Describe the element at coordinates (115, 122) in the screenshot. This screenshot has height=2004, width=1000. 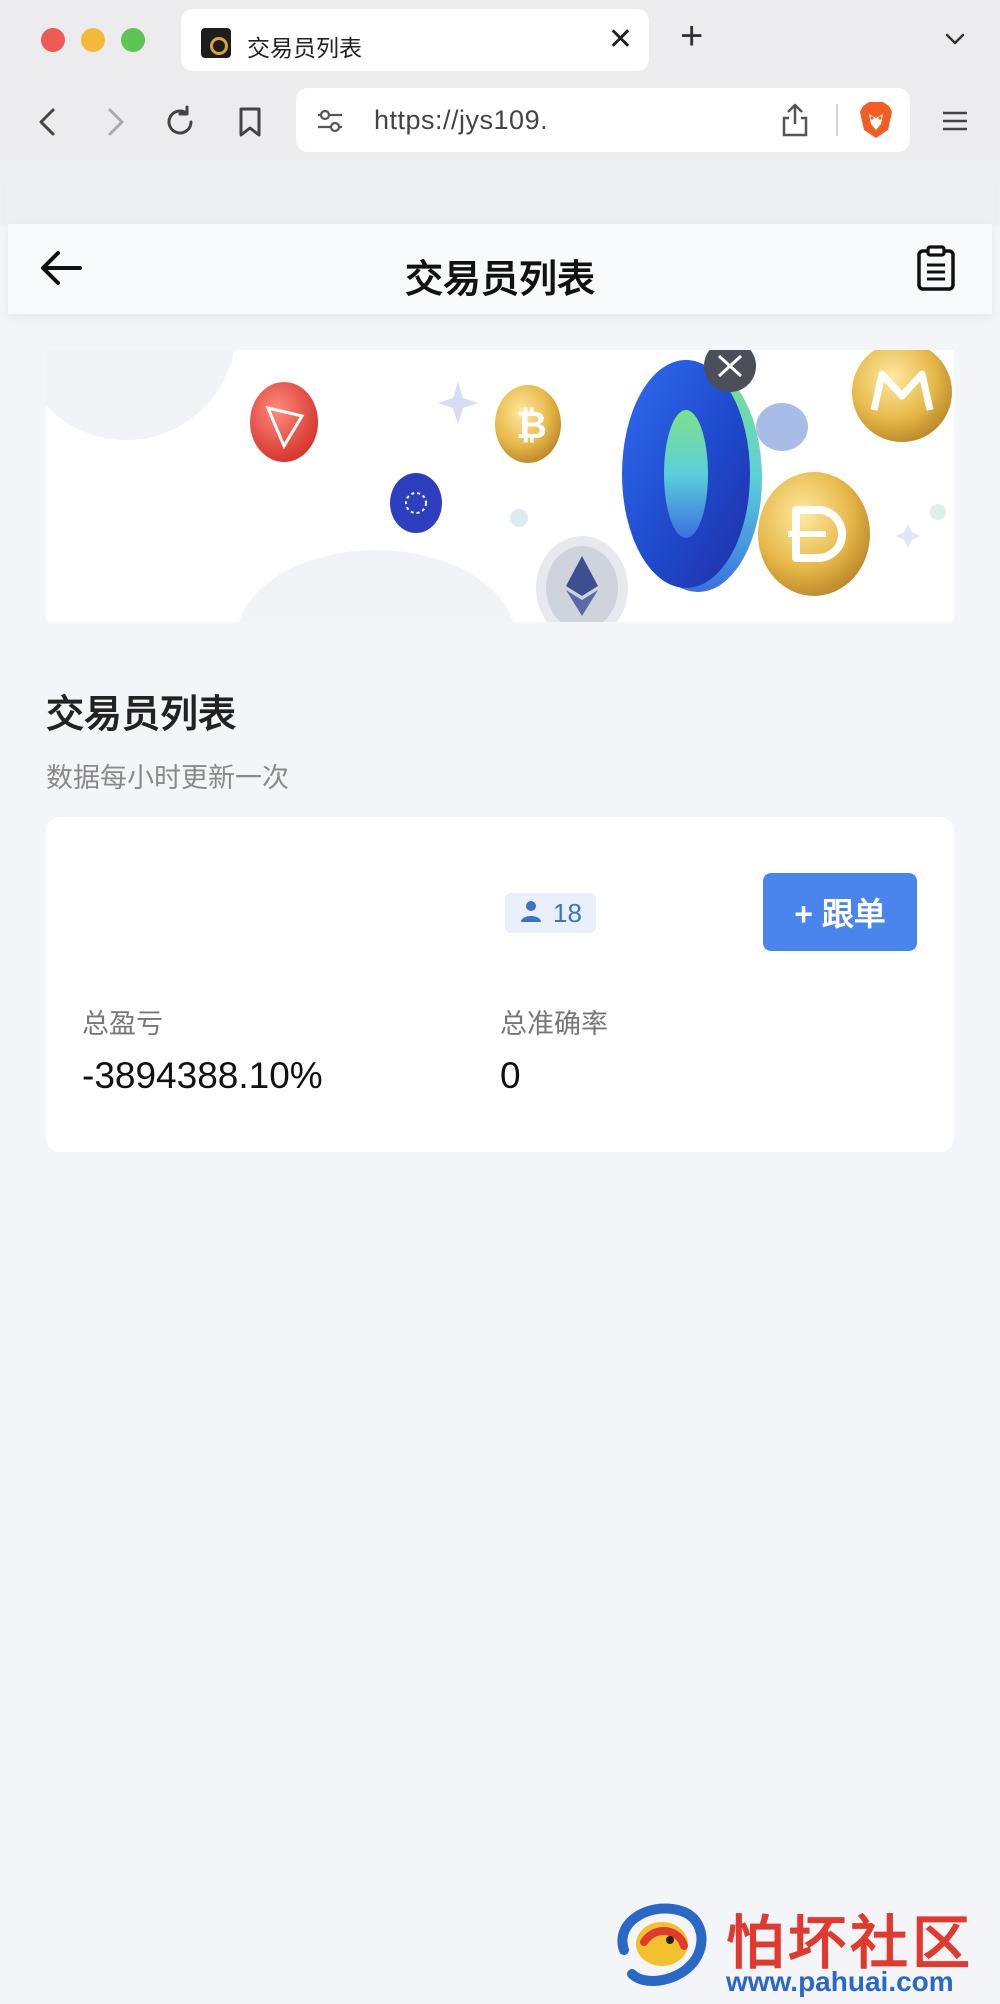
I see `browser-forward-icon` at that location.